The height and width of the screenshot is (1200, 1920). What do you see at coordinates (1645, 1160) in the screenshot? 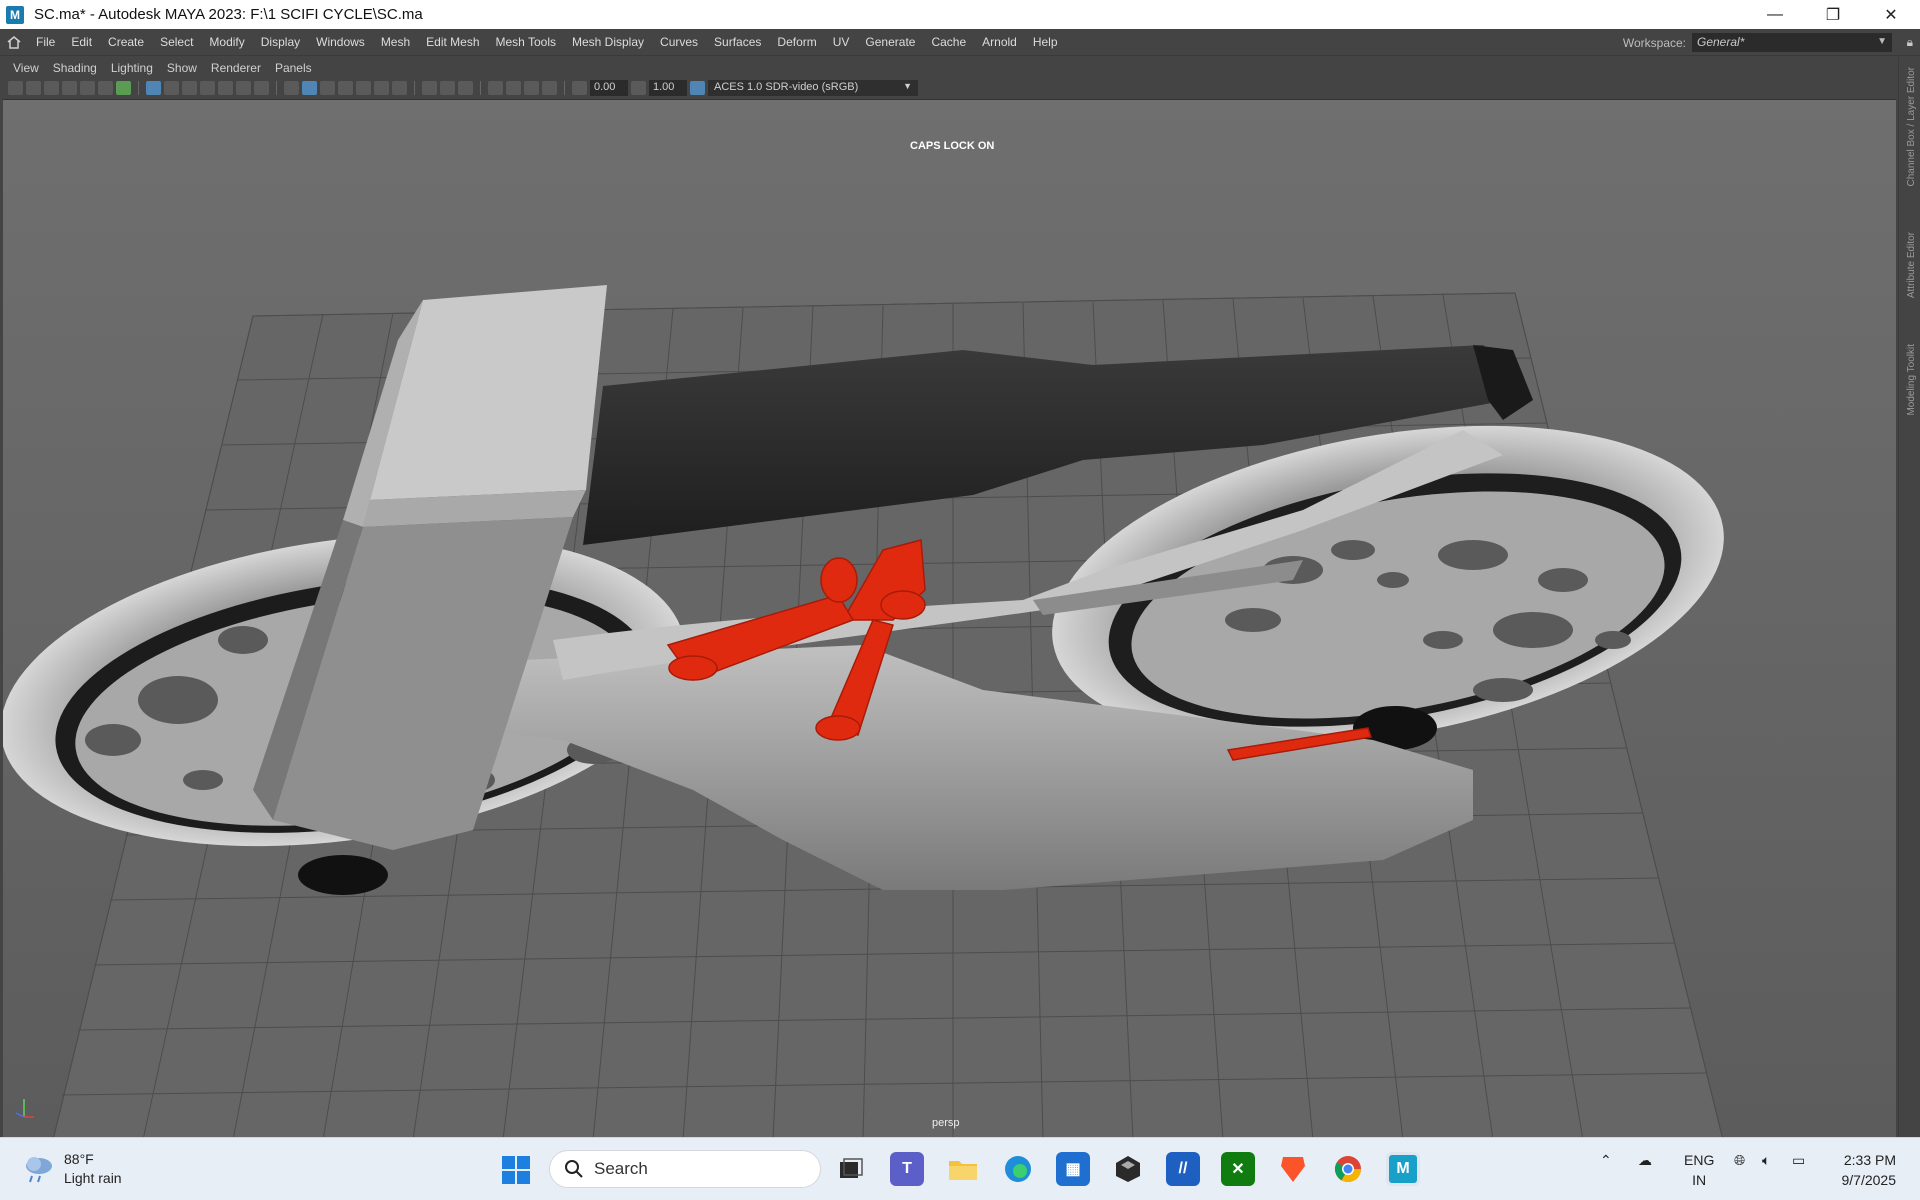
I see `onedrive-icon: ☁` at bounding box center [1645, 1160].